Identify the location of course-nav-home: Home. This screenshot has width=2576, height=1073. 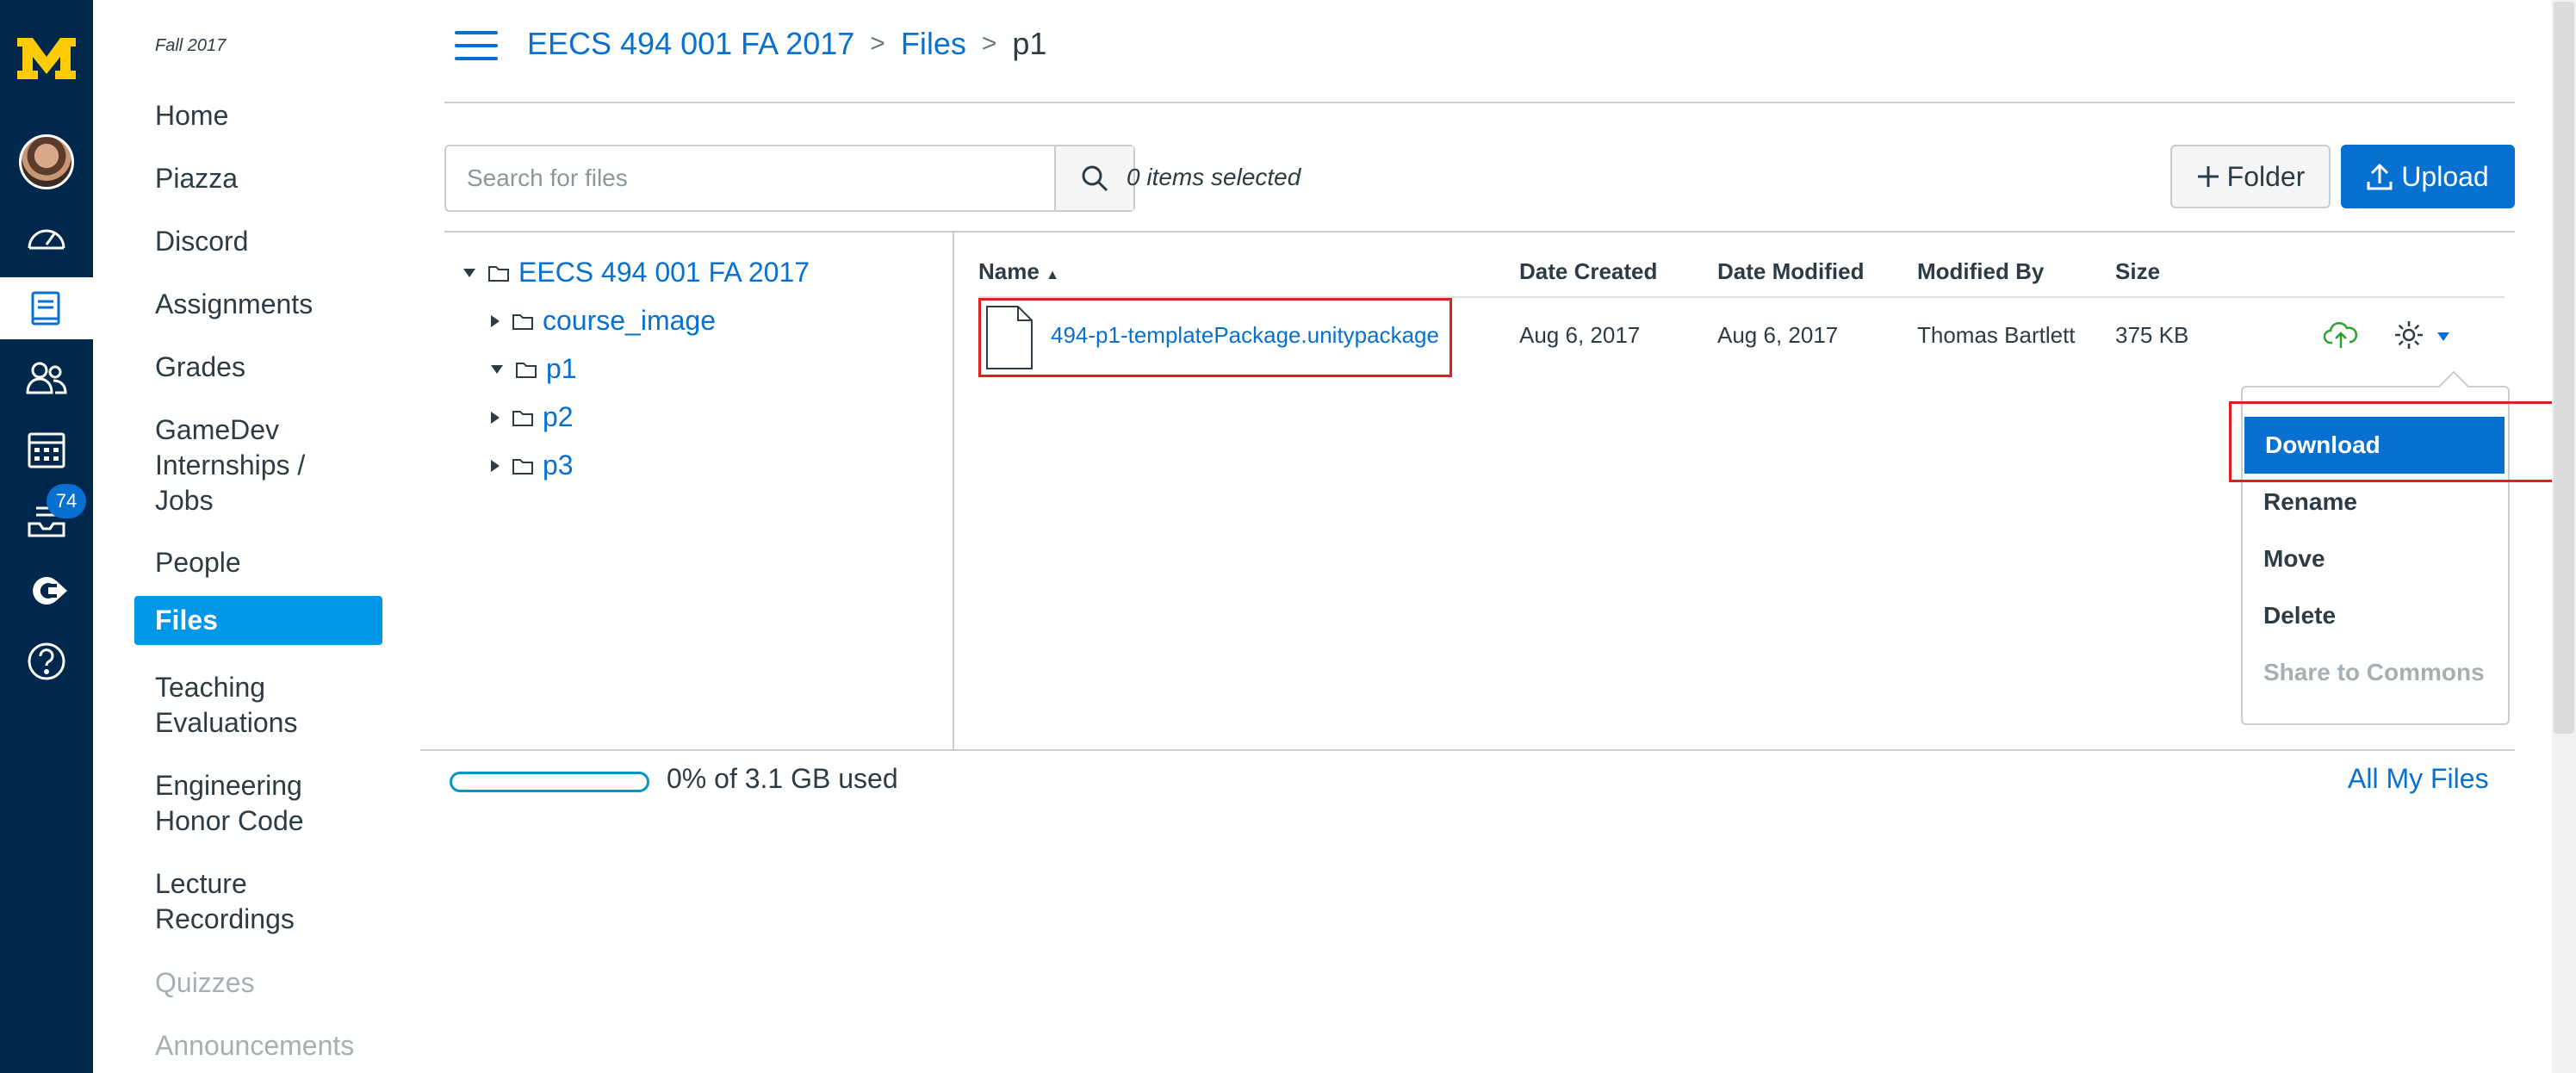
(191, 115).